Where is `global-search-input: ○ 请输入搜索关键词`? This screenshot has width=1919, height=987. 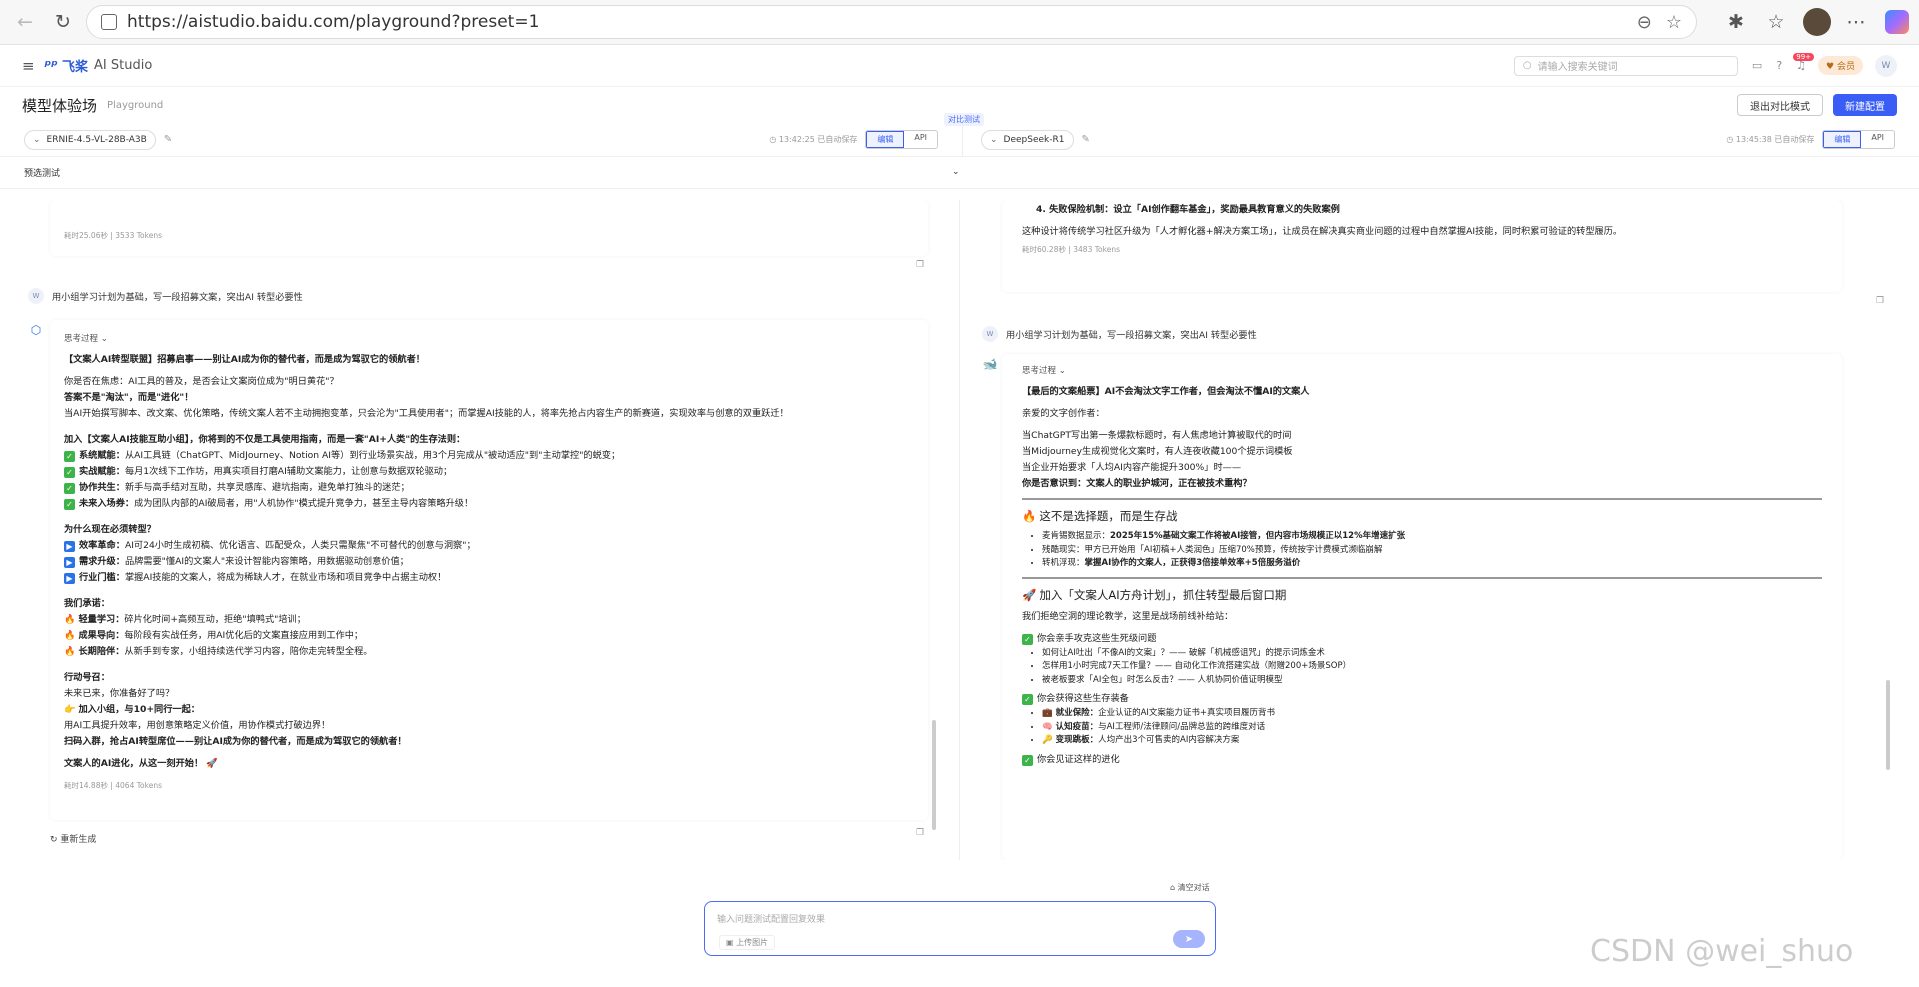 global-search-input: ○ 请输入搜索关键词 is located at coordinates (1625, 65).